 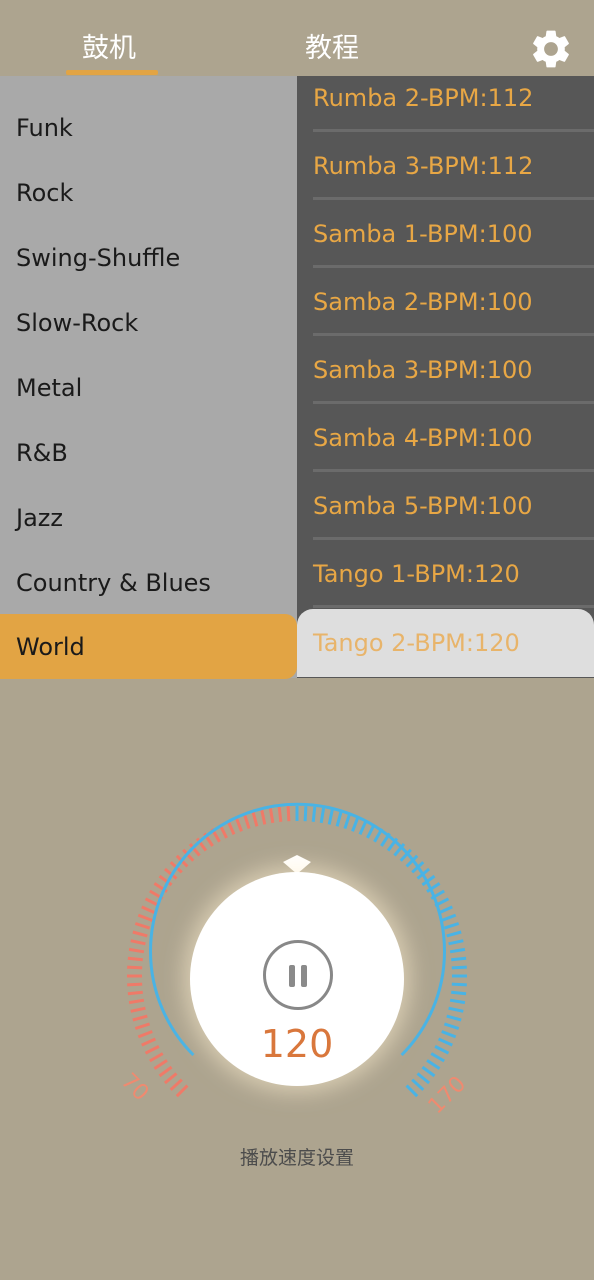 I want to click on category-item: Jazz, so click(x=148, y=517).